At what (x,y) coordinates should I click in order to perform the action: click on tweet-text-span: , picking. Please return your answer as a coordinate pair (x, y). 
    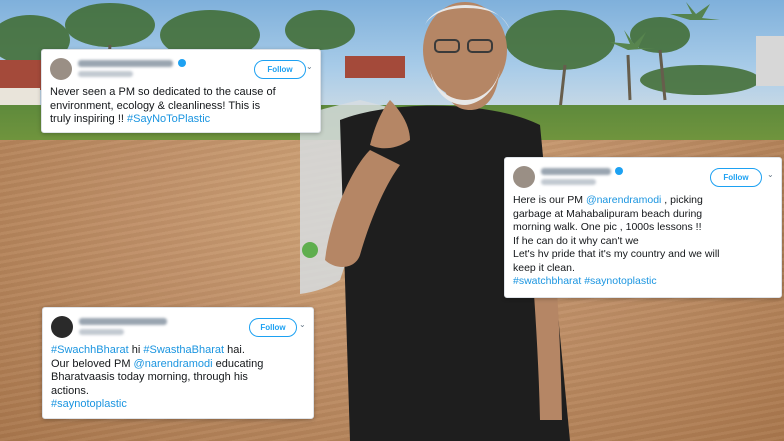
    Looking at the image, I should click on (682, 200).